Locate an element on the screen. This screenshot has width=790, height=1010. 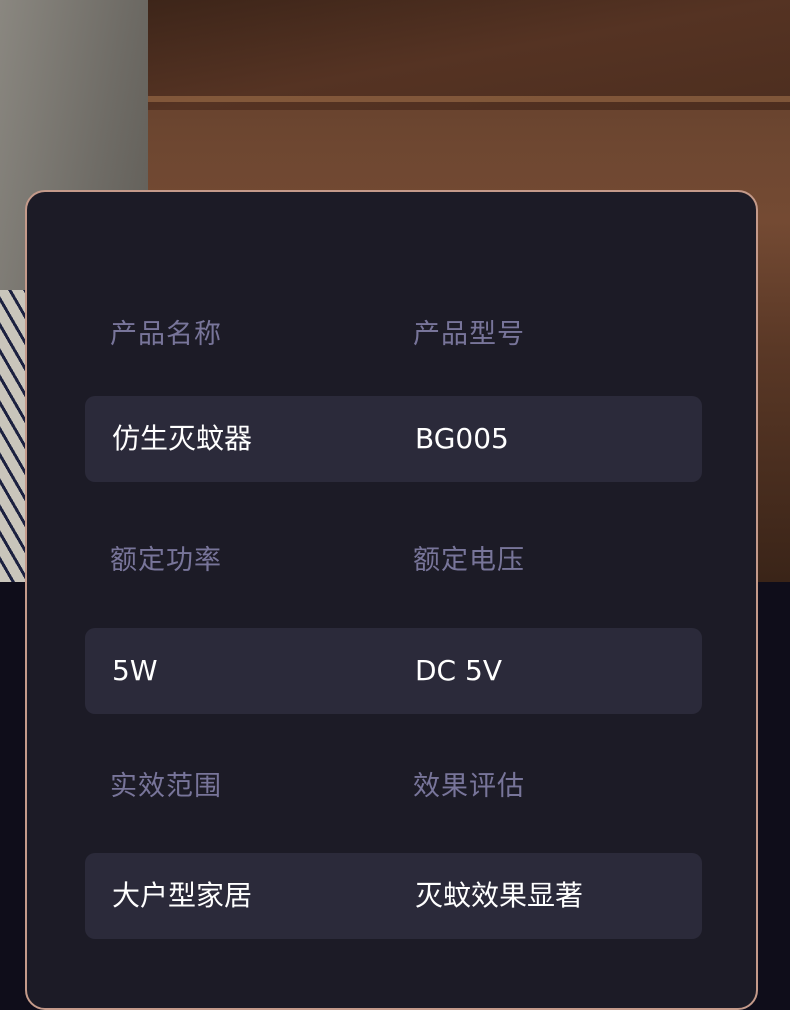
spec-label-effect-evaluation: 效果评估 is located at coordinates (469, 786).